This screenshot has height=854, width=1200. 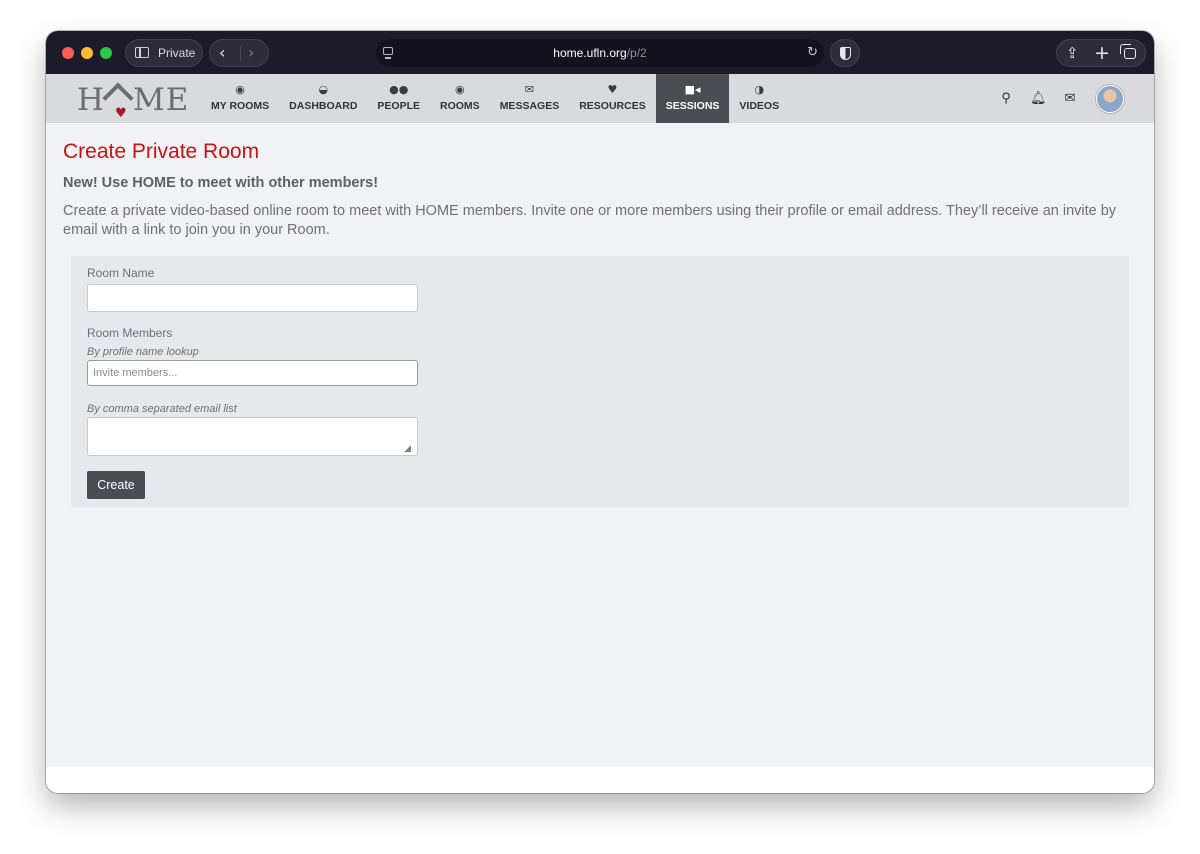 What do you see at coordinates (759, 106) in the screenshot?
I see `nav-item-label: VIDEOS` at bounding box center [759, 106].